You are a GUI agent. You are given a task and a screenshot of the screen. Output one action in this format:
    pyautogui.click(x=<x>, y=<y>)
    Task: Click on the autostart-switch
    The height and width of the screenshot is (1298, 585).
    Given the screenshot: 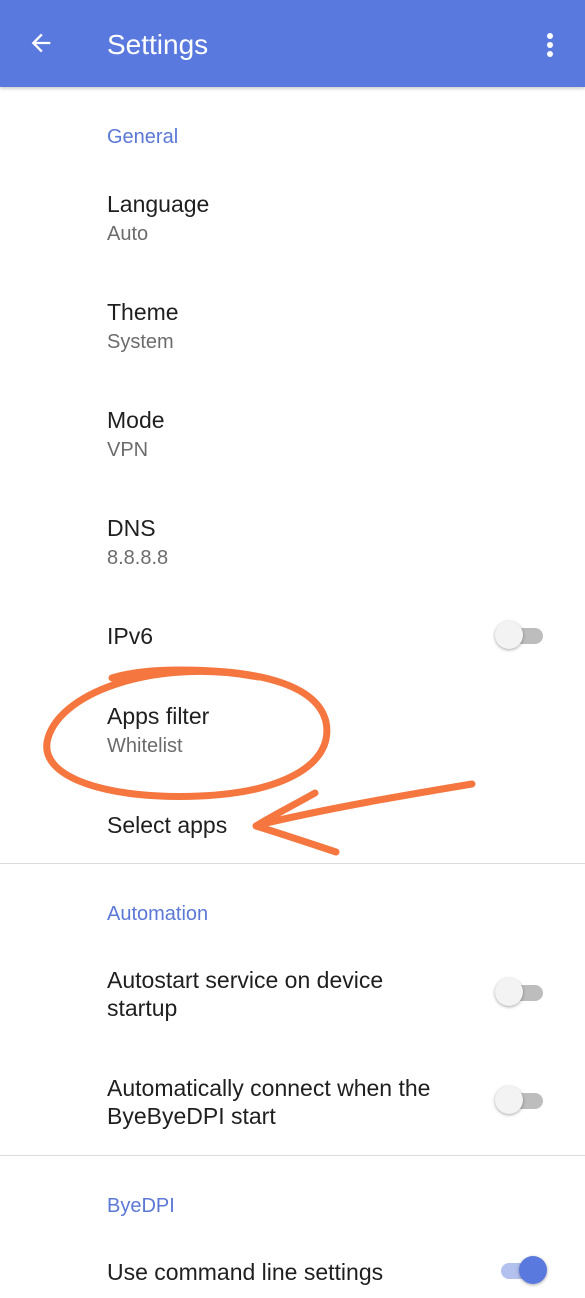 What is the action you would take?
    pyautogui.click(x=521, y=992)
    